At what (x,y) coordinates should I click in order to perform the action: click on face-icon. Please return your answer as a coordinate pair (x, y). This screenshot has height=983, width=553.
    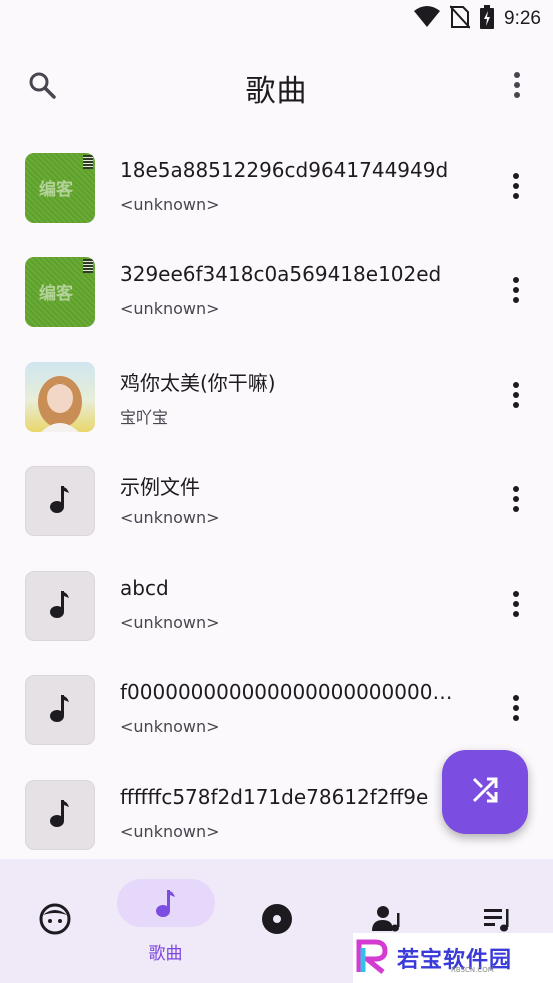
    Looking at the image, I should click on (55, 919).